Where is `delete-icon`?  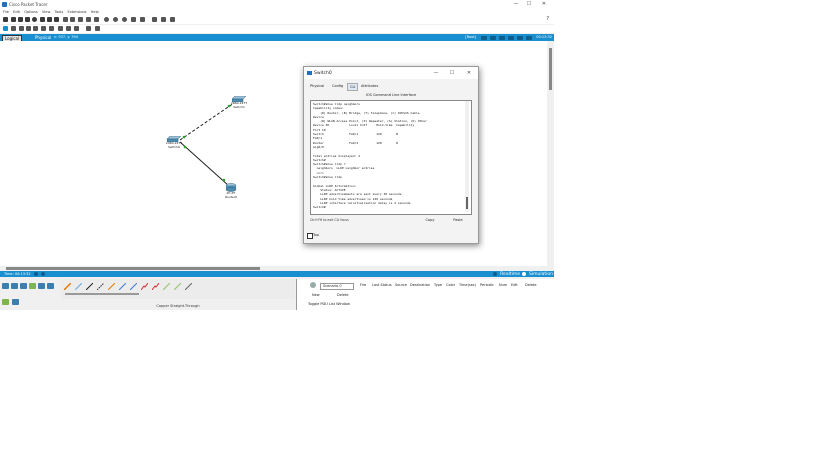
delete-icon is located at coordinates (21, 28).